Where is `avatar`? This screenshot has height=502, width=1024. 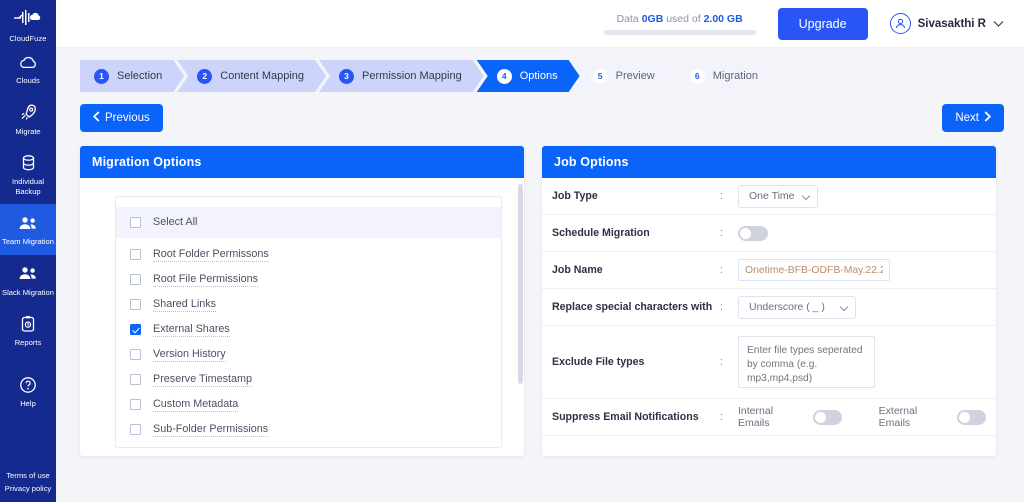
avatar is located at coordinates (900, 23).